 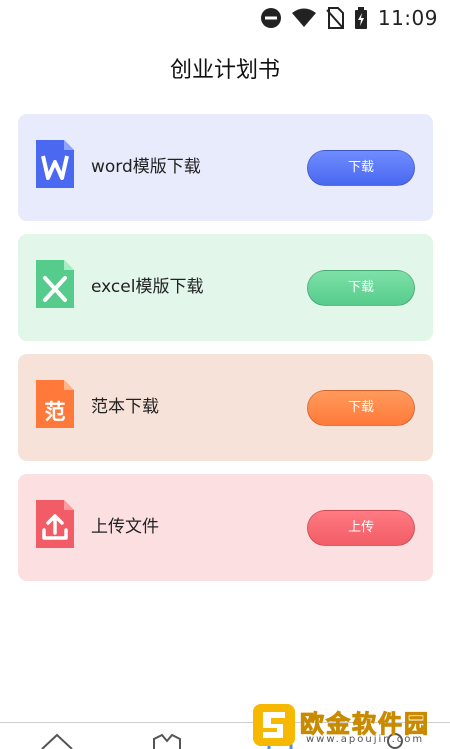 I want to click on sample-icon-glyph: 范, so click(x=55, y=412).